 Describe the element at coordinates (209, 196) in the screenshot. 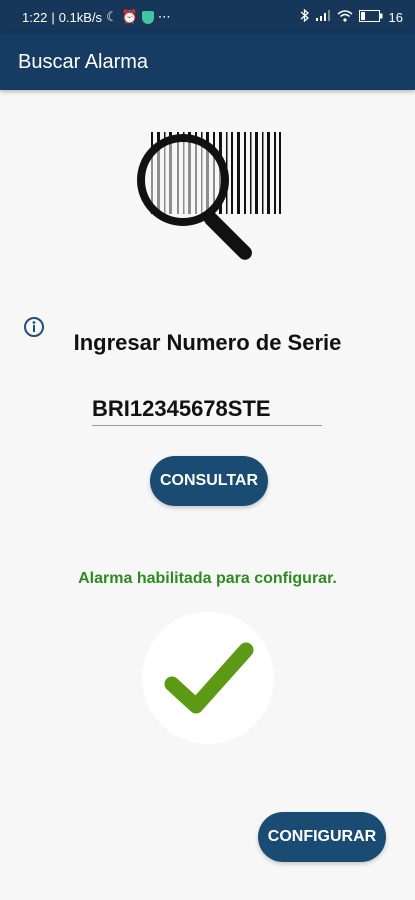

I see `barcode-magnifier-icon` at that location.